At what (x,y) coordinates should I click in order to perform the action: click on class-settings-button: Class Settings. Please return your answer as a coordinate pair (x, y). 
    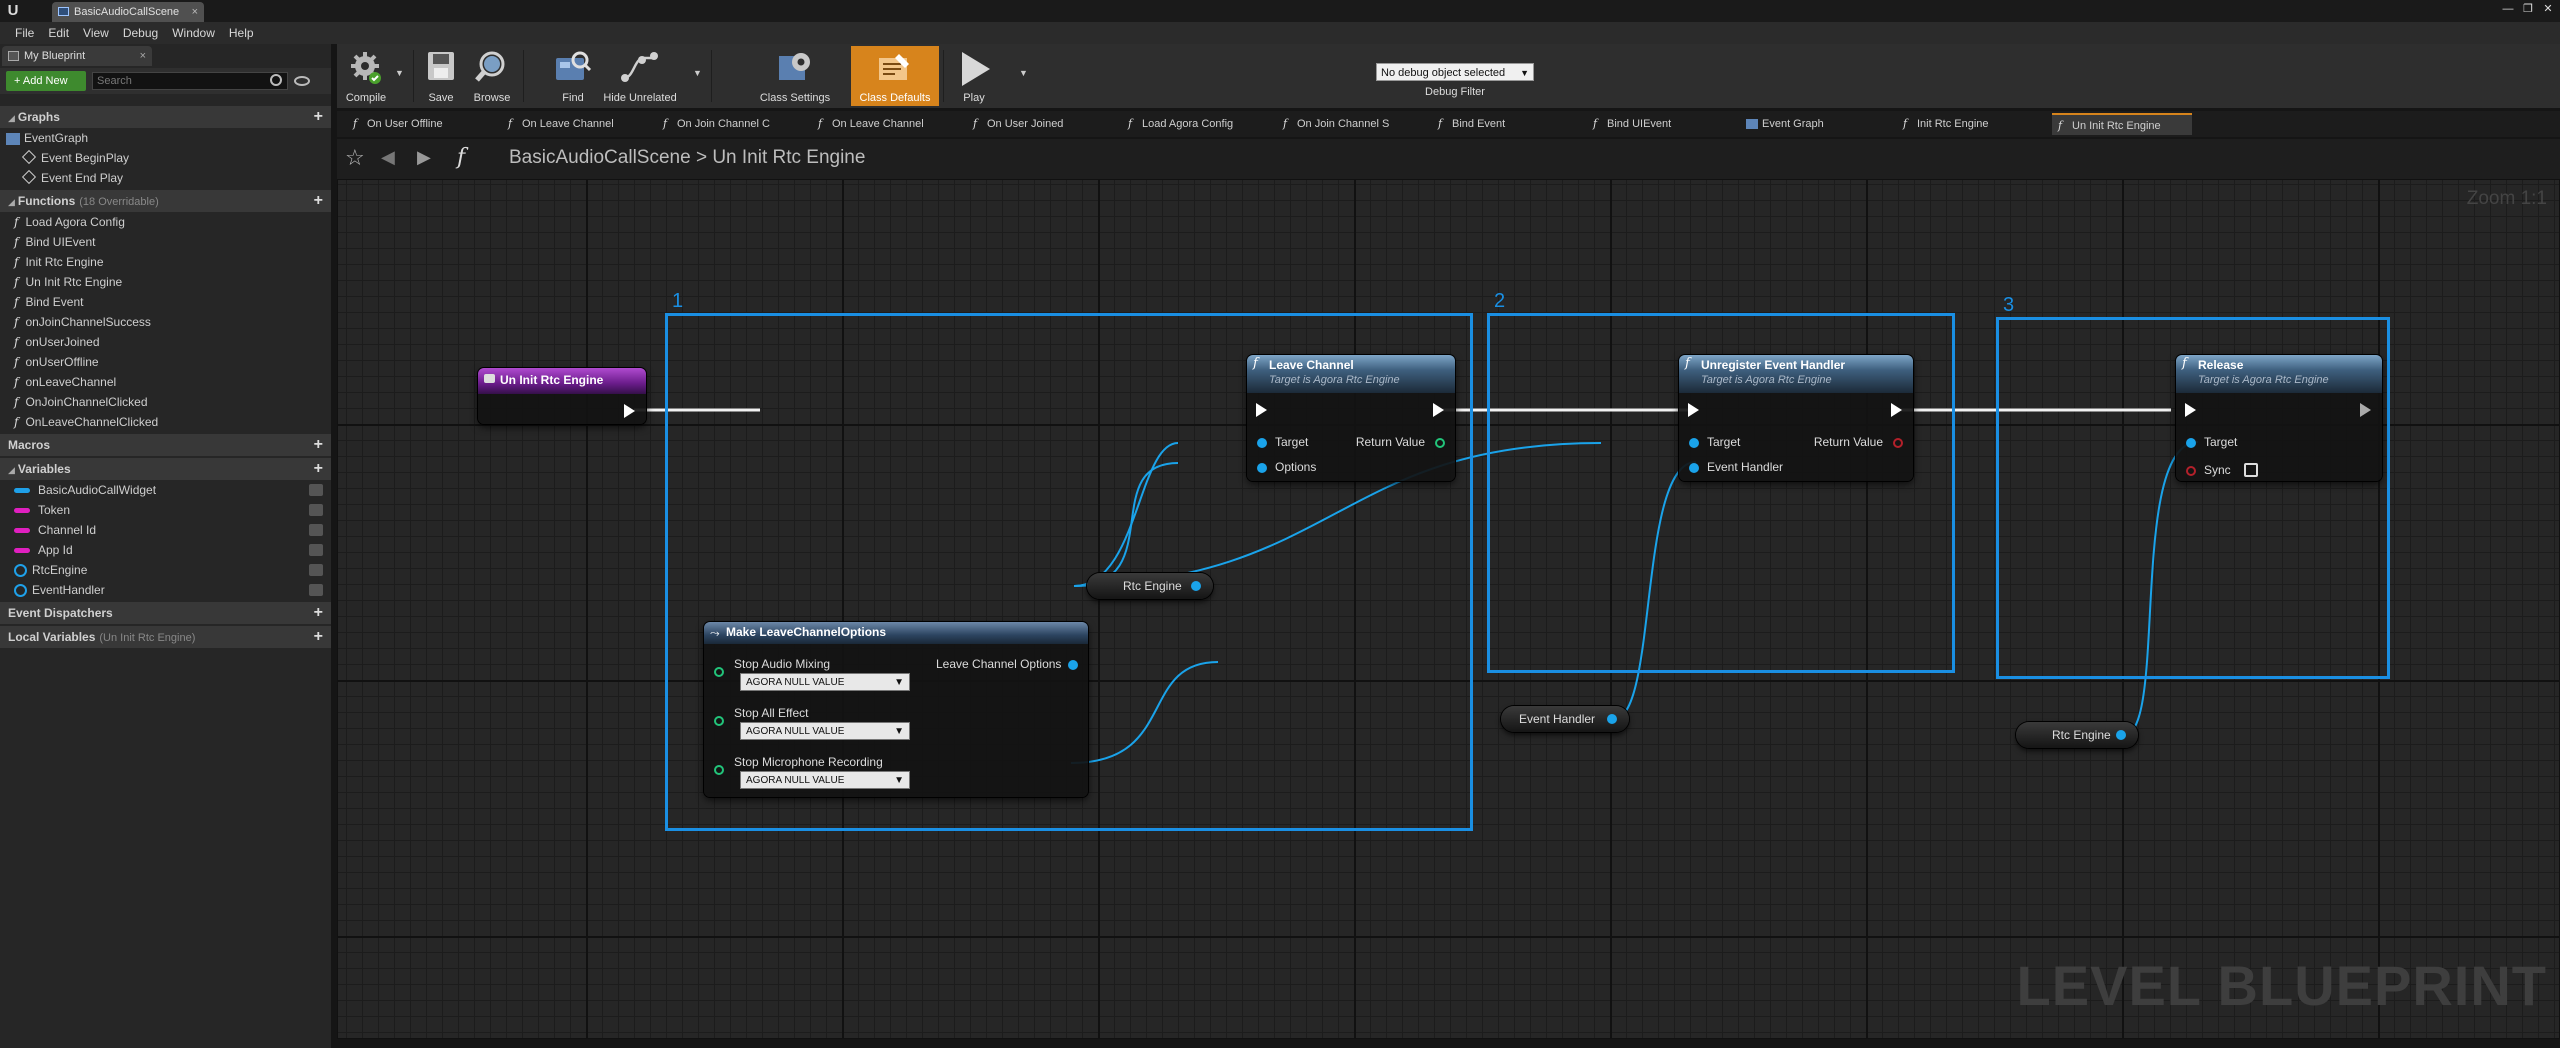
    Looking at the image, I should click on (795, 76).